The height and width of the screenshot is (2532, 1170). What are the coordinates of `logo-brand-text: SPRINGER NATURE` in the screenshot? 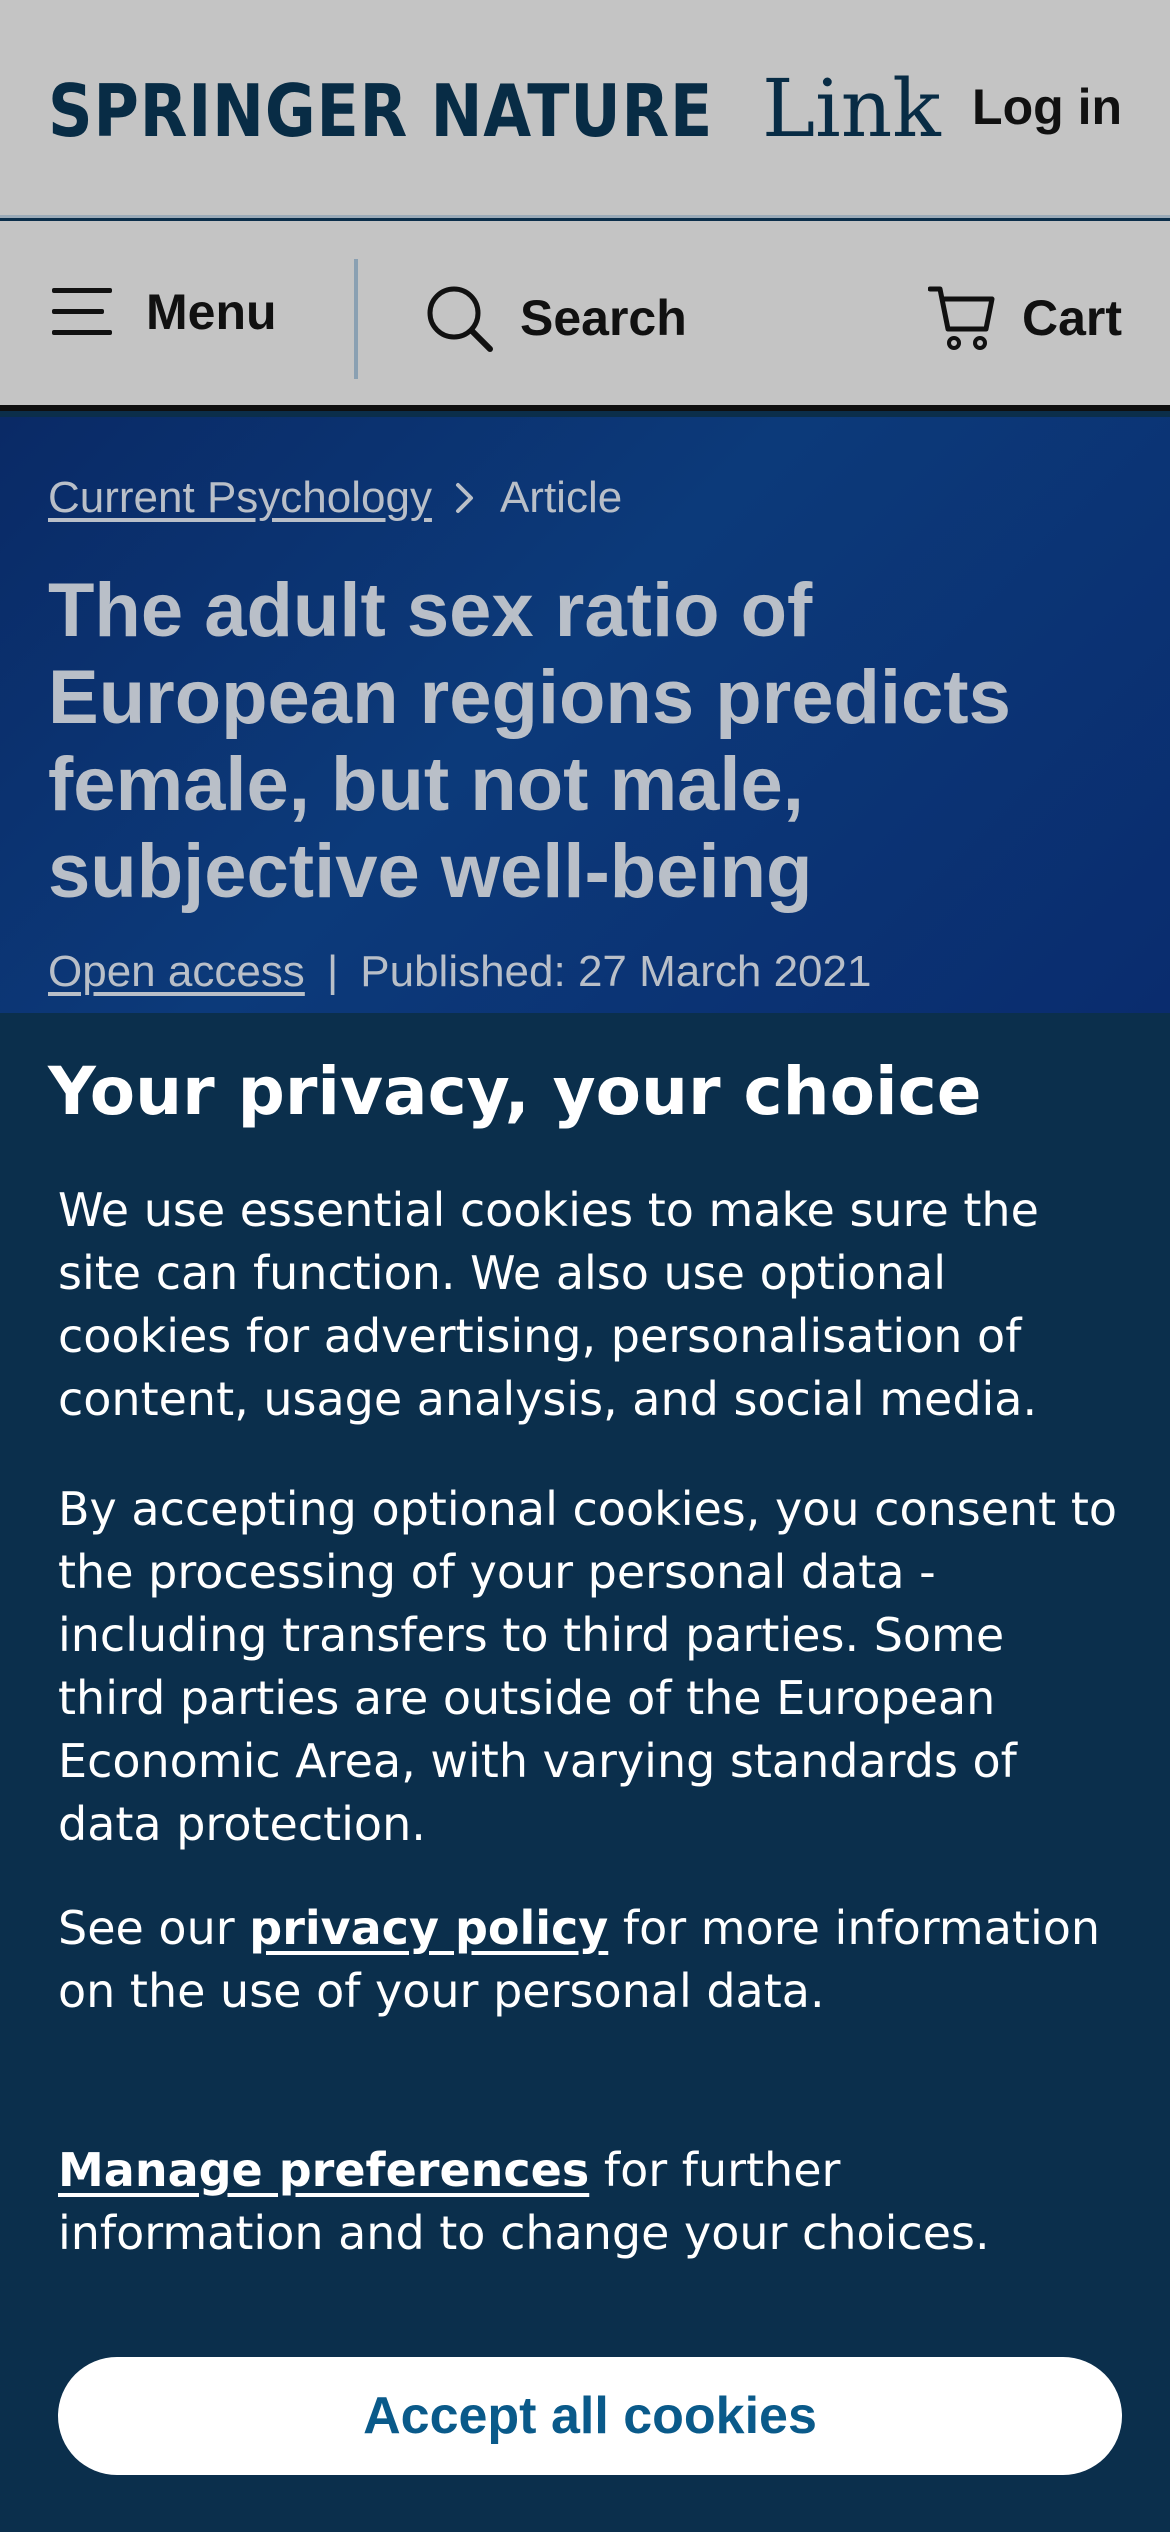 It's located at (381, 111).